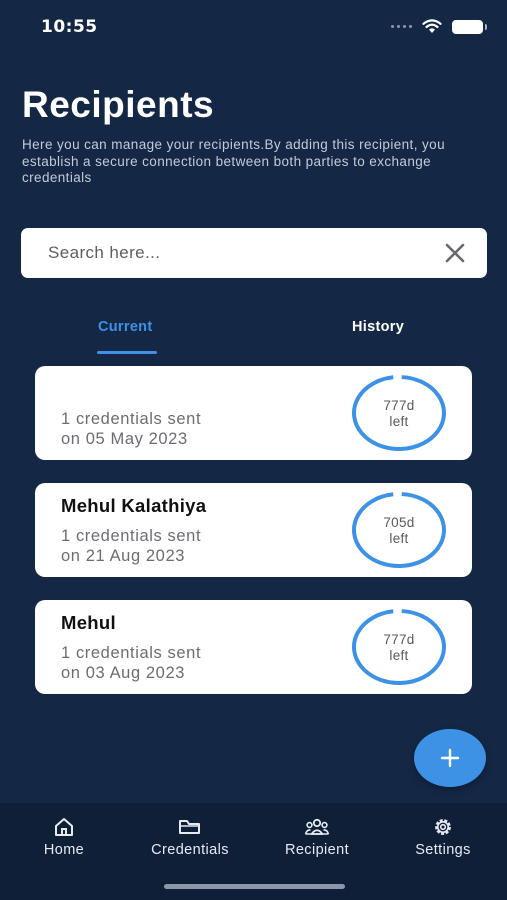 Image resolution: width=507 pixels, height=900 pixels. What do you see at coordinates (123, 555) in the screenshot?
I see `sent-date: on 21 Aug 2023` at bounding box center [123, 555].